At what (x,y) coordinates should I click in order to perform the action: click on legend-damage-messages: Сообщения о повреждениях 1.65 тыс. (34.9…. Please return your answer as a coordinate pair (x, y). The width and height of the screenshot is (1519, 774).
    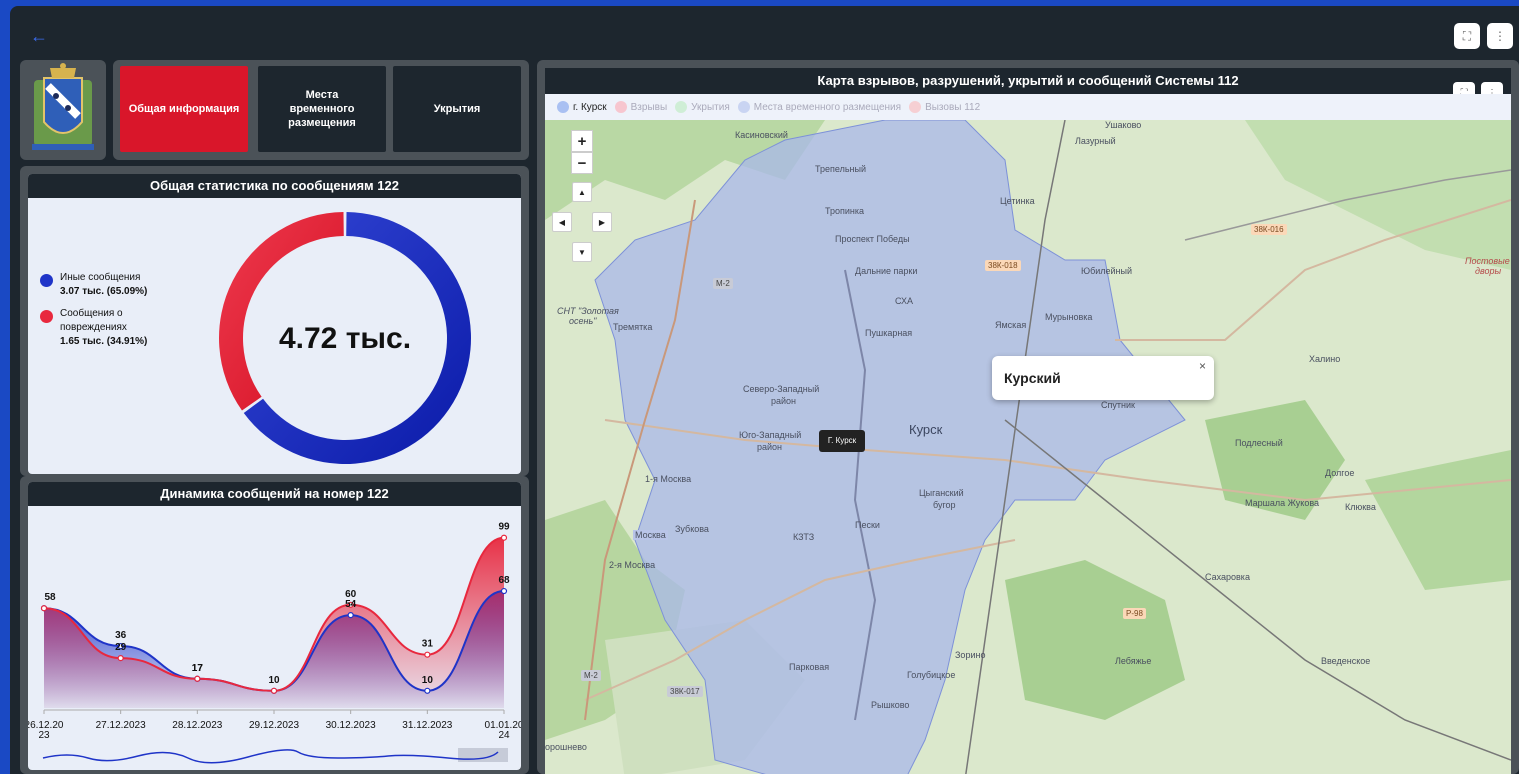
    Looking at the image, I should click on (93, 328).